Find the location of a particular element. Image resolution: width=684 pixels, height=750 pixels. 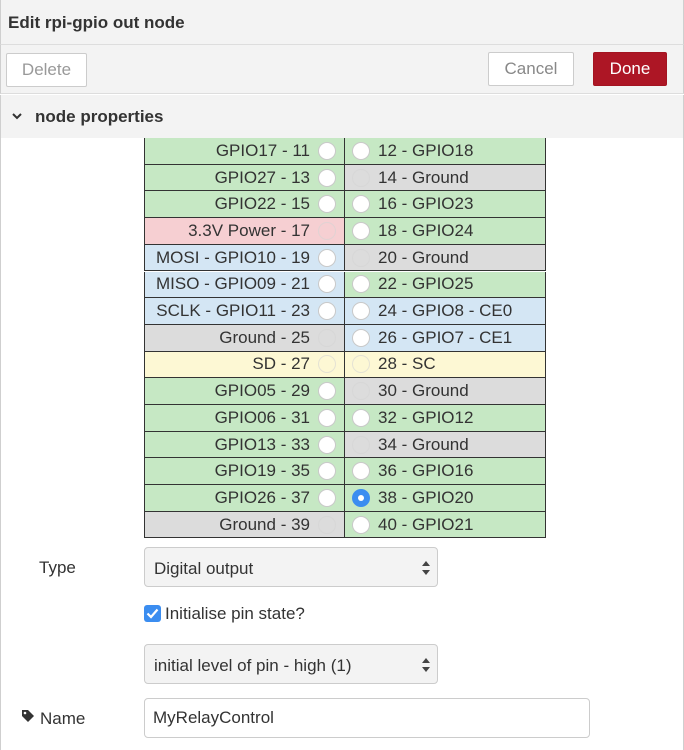

name-label: Name is located at coordinates (63, 718).